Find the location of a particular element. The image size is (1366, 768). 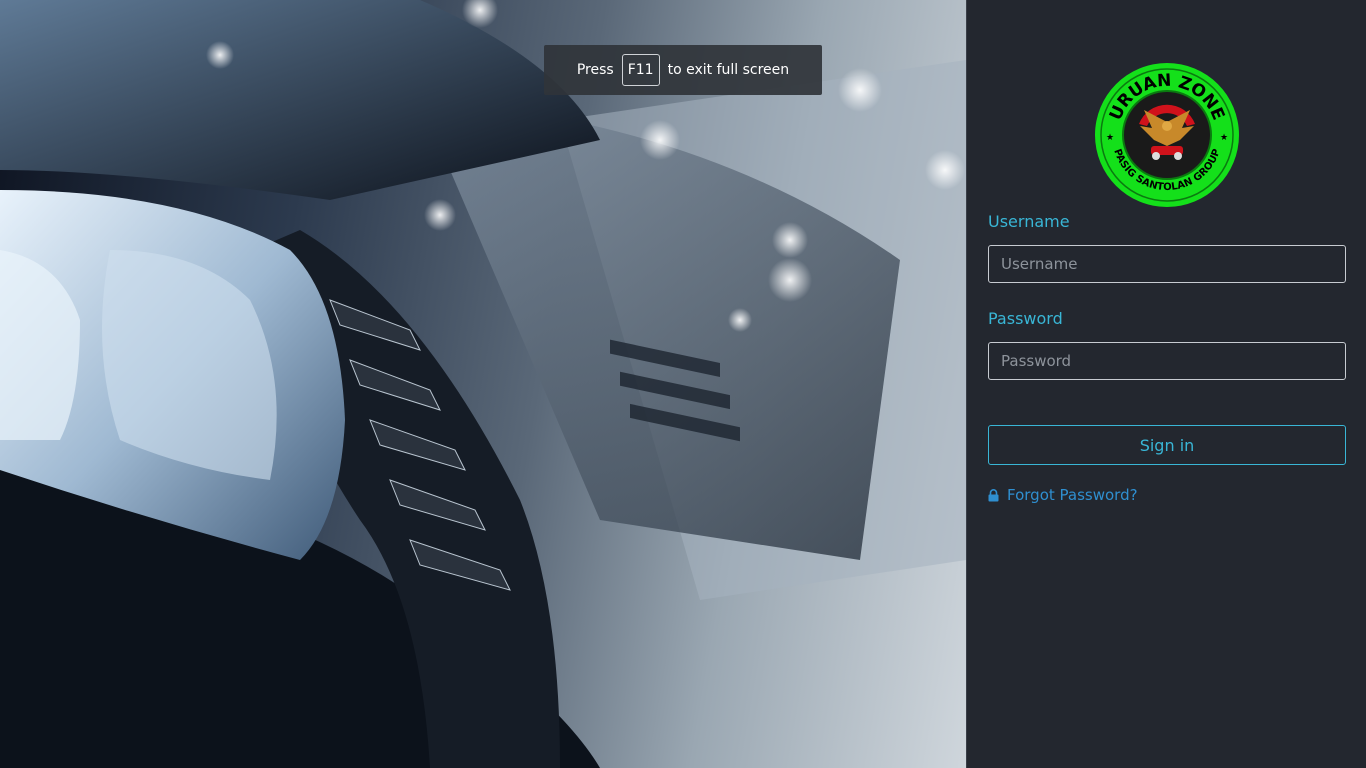

sign-in-button: Sign in is located at coordinates (1167, 445).